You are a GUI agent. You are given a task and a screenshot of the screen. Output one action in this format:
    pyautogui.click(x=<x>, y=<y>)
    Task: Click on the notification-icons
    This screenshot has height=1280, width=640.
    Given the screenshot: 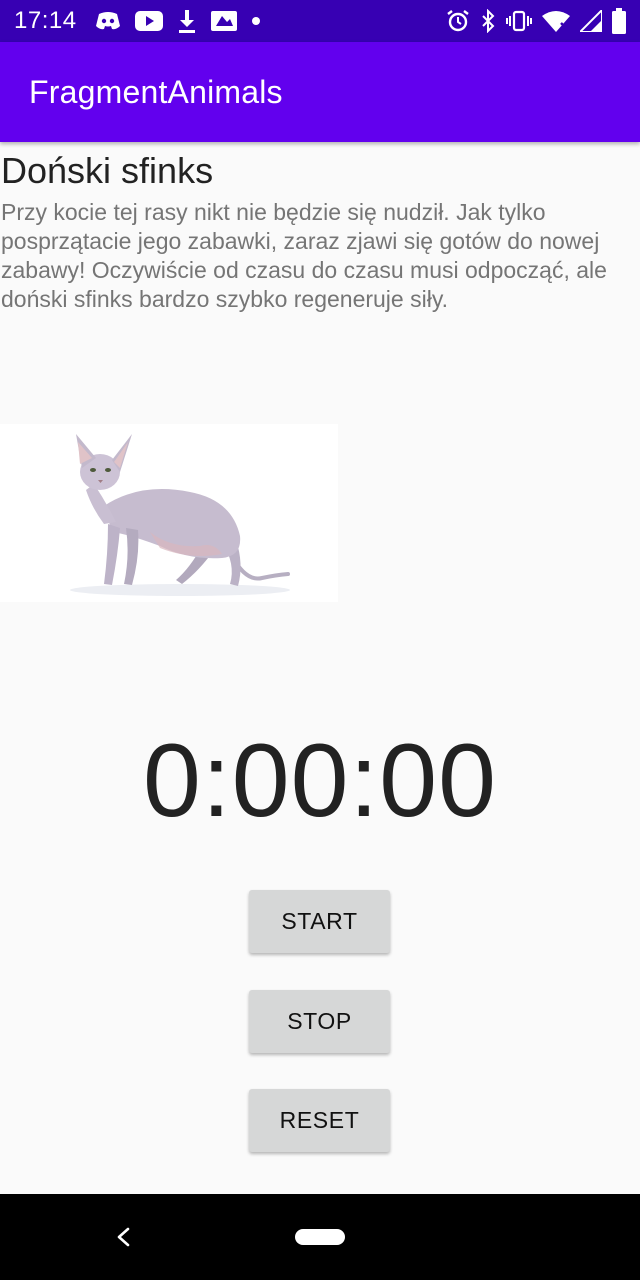 What is the action you would take?
    pyautogui.click(x=178, y=21)
    